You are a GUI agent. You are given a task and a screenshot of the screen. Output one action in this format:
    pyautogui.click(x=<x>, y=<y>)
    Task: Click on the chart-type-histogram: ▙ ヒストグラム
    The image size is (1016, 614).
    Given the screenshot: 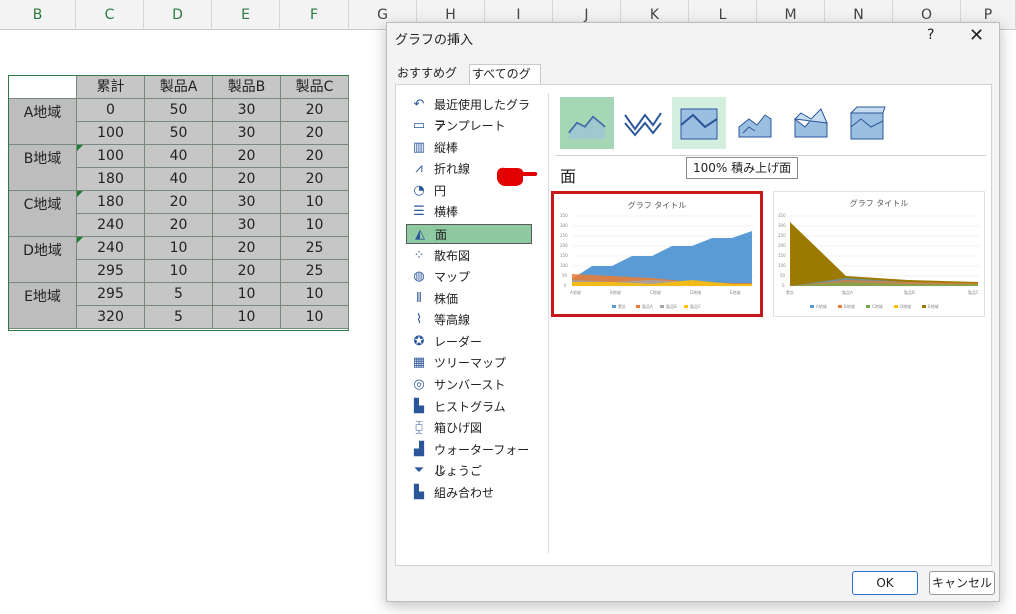 What is the action you would take?
    pyautogui.click(x=469, y=407)
    